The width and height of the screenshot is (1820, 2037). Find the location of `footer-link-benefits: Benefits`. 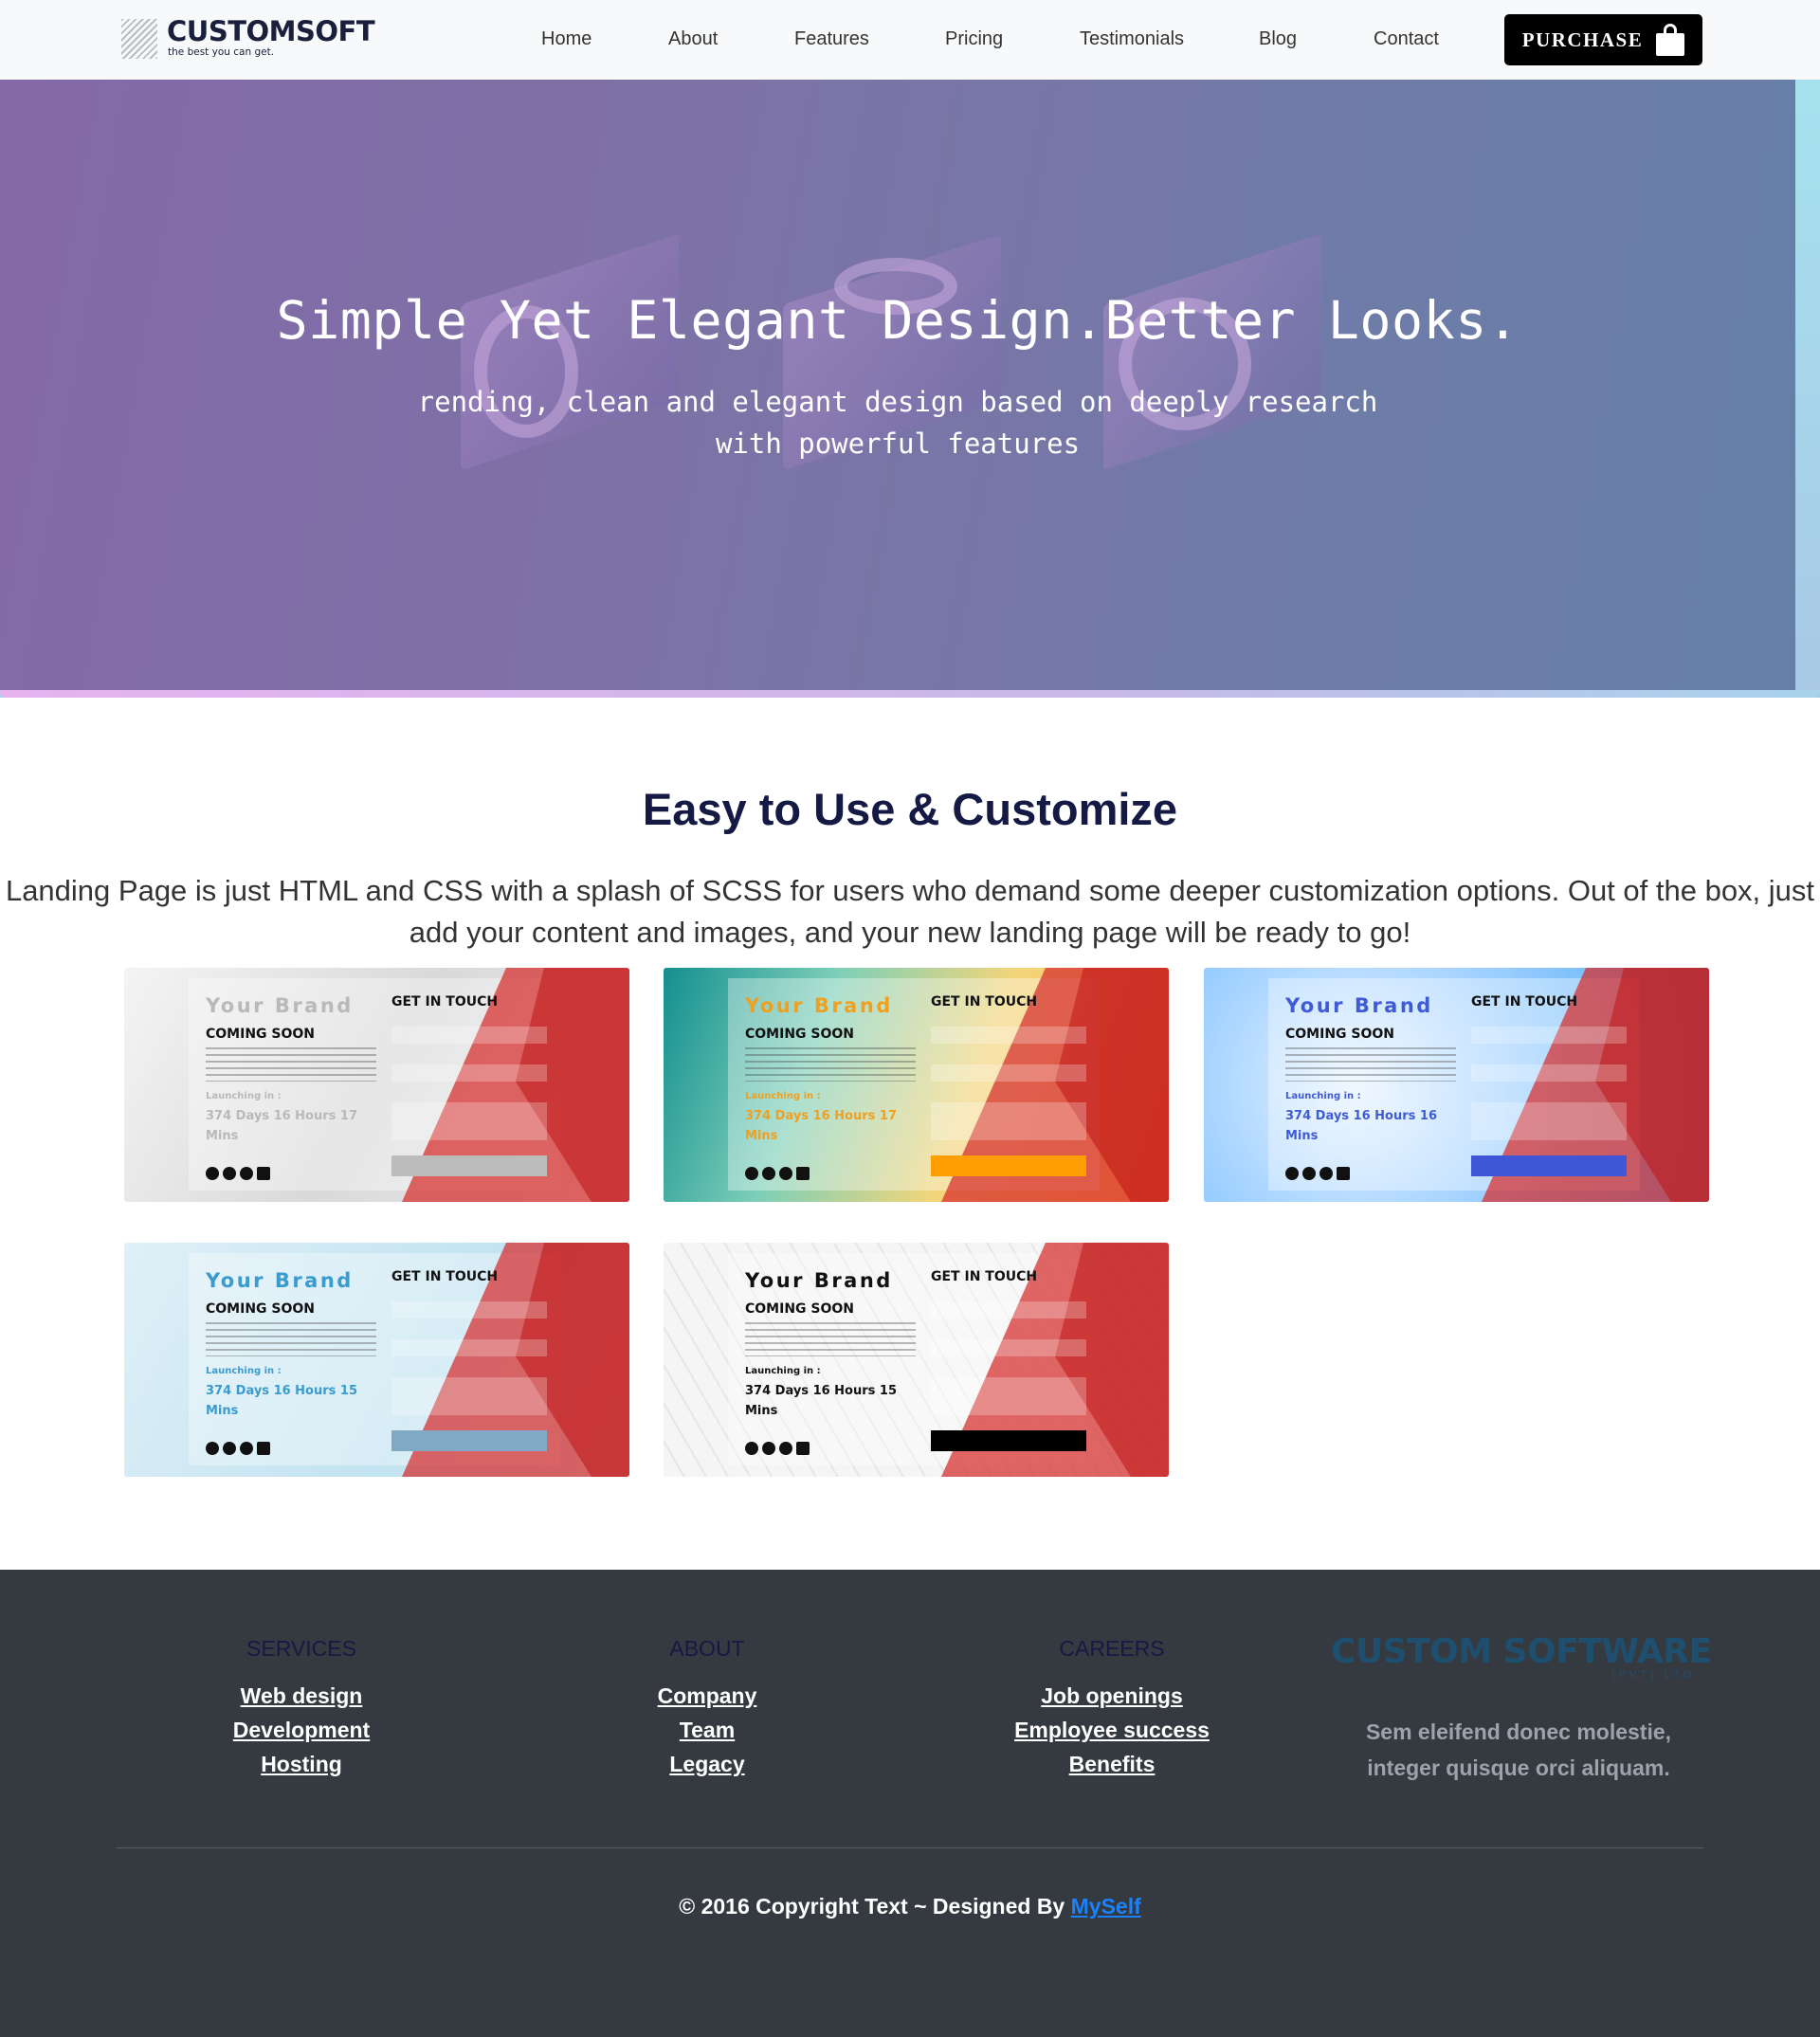

footer-link-benefits: Benefits is located at coordinates (1112, 1764).